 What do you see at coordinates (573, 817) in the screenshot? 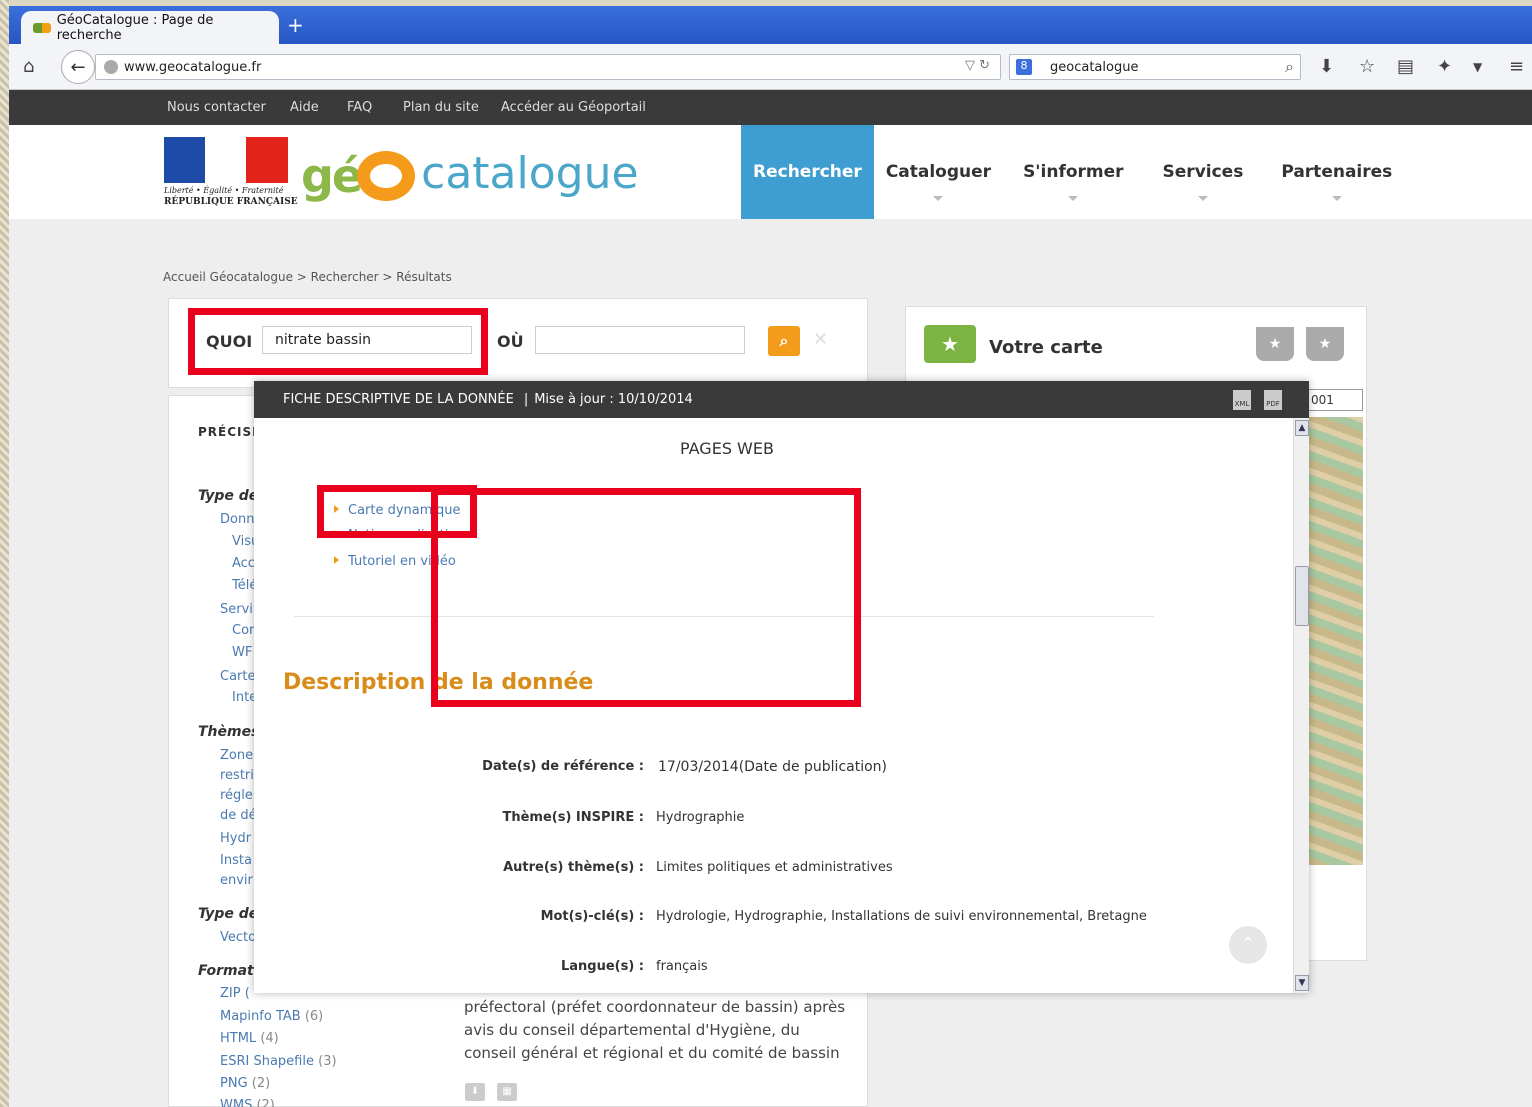
I see `field-key: Thème(s) INSPIRE :` at bounding box center [573, 817].